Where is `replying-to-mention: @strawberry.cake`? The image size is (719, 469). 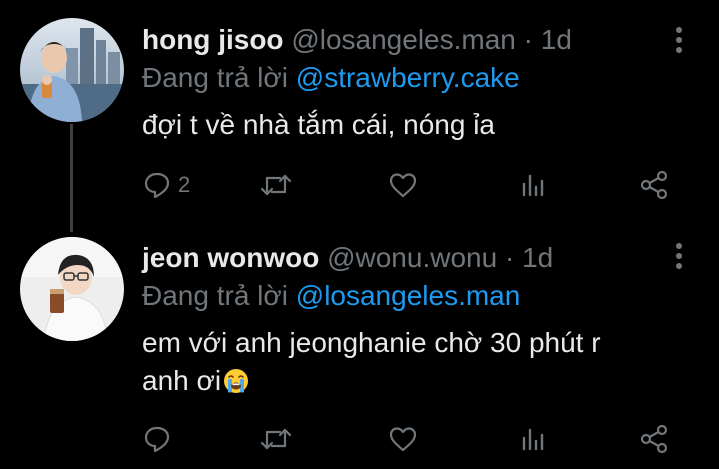
replying-to-mention: @strawberry.cake is located at coordinates (408, 77).